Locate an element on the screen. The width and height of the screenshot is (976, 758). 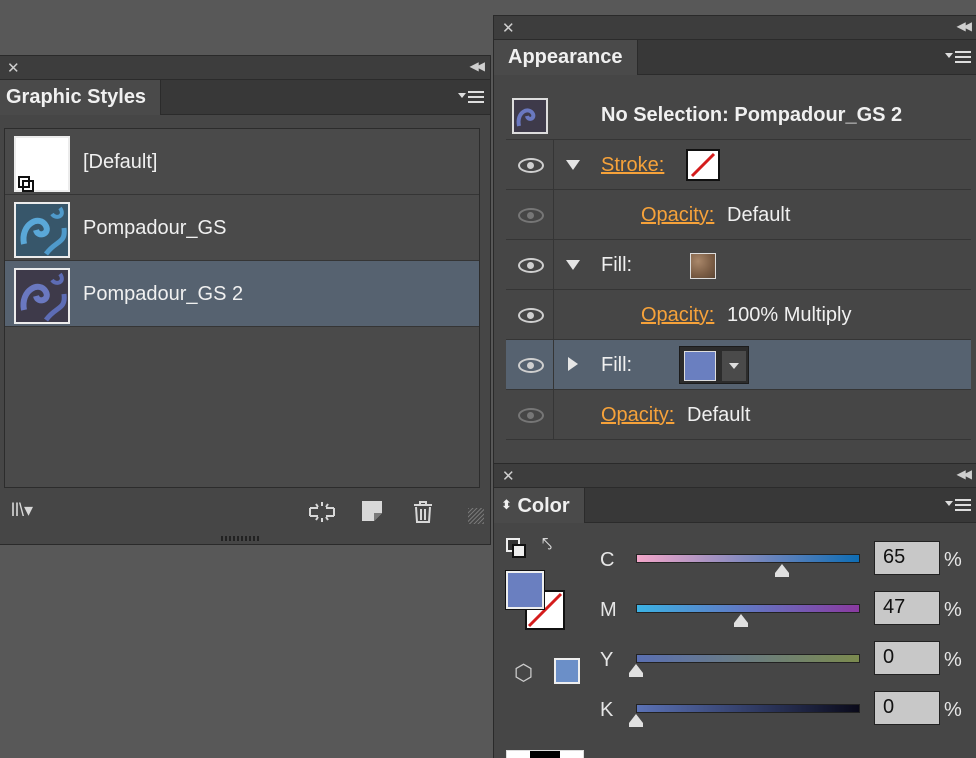
trash-icon is located at coordinates (423, 515).